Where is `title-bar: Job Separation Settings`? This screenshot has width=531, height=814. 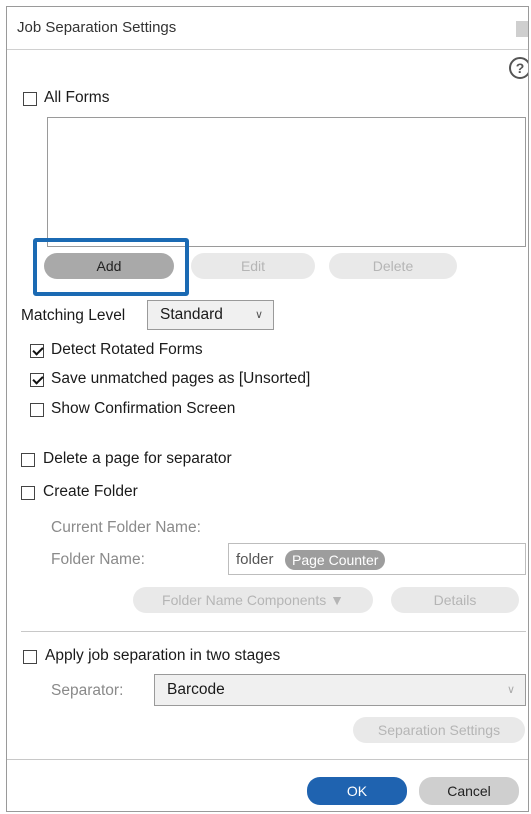
title-bar: Job Separation Settings is located at coordinates (267, 28).